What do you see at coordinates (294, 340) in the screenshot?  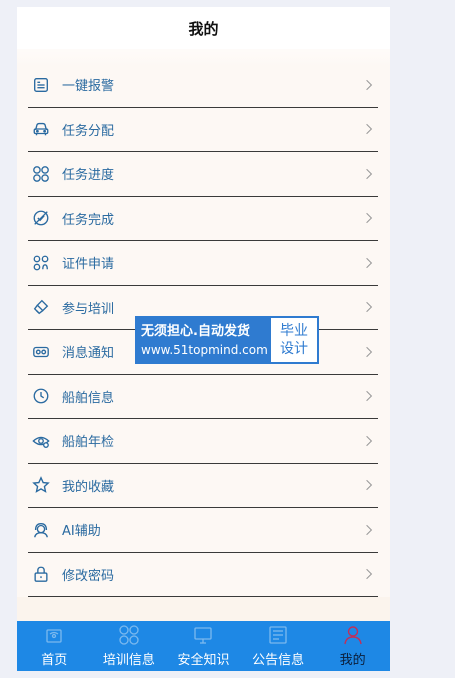 I see `watermark-side: 毕业 设计` at bounding box center [294, 340].